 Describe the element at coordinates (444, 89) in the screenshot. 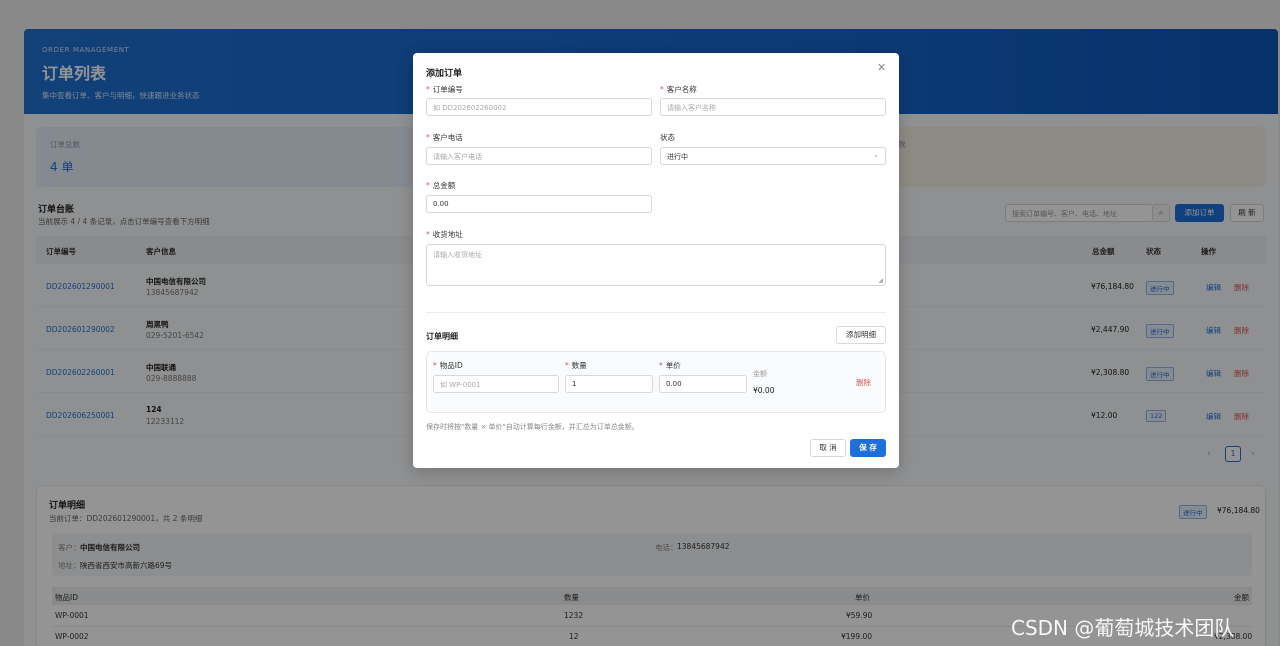

I see `order-no-label: * 订单编号` at that location.